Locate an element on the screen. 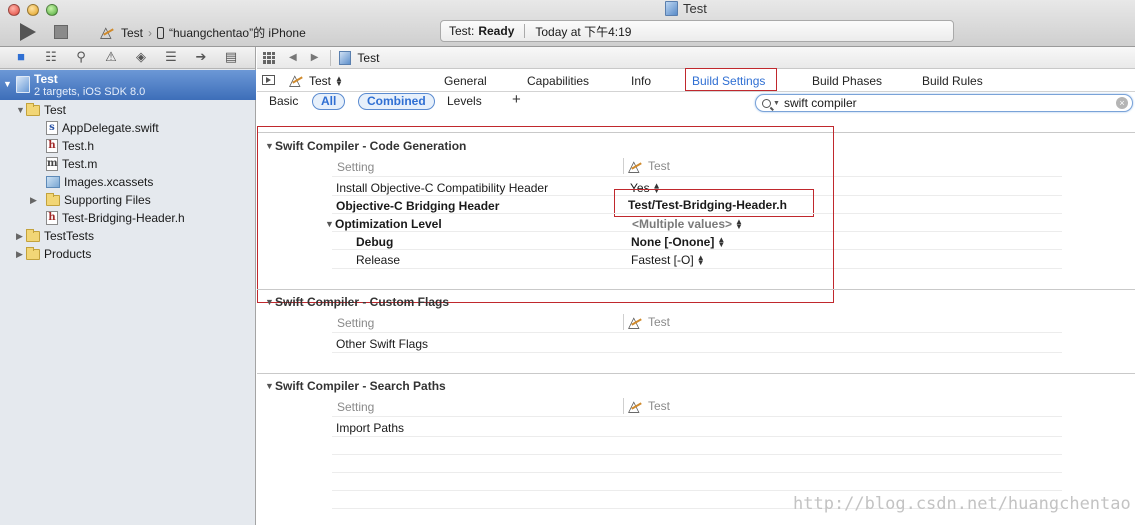 Image resolution: width=1135 pixels, height=525 pixels. tree-item-test-h: h Test.h is located at coordinates (70, 146).